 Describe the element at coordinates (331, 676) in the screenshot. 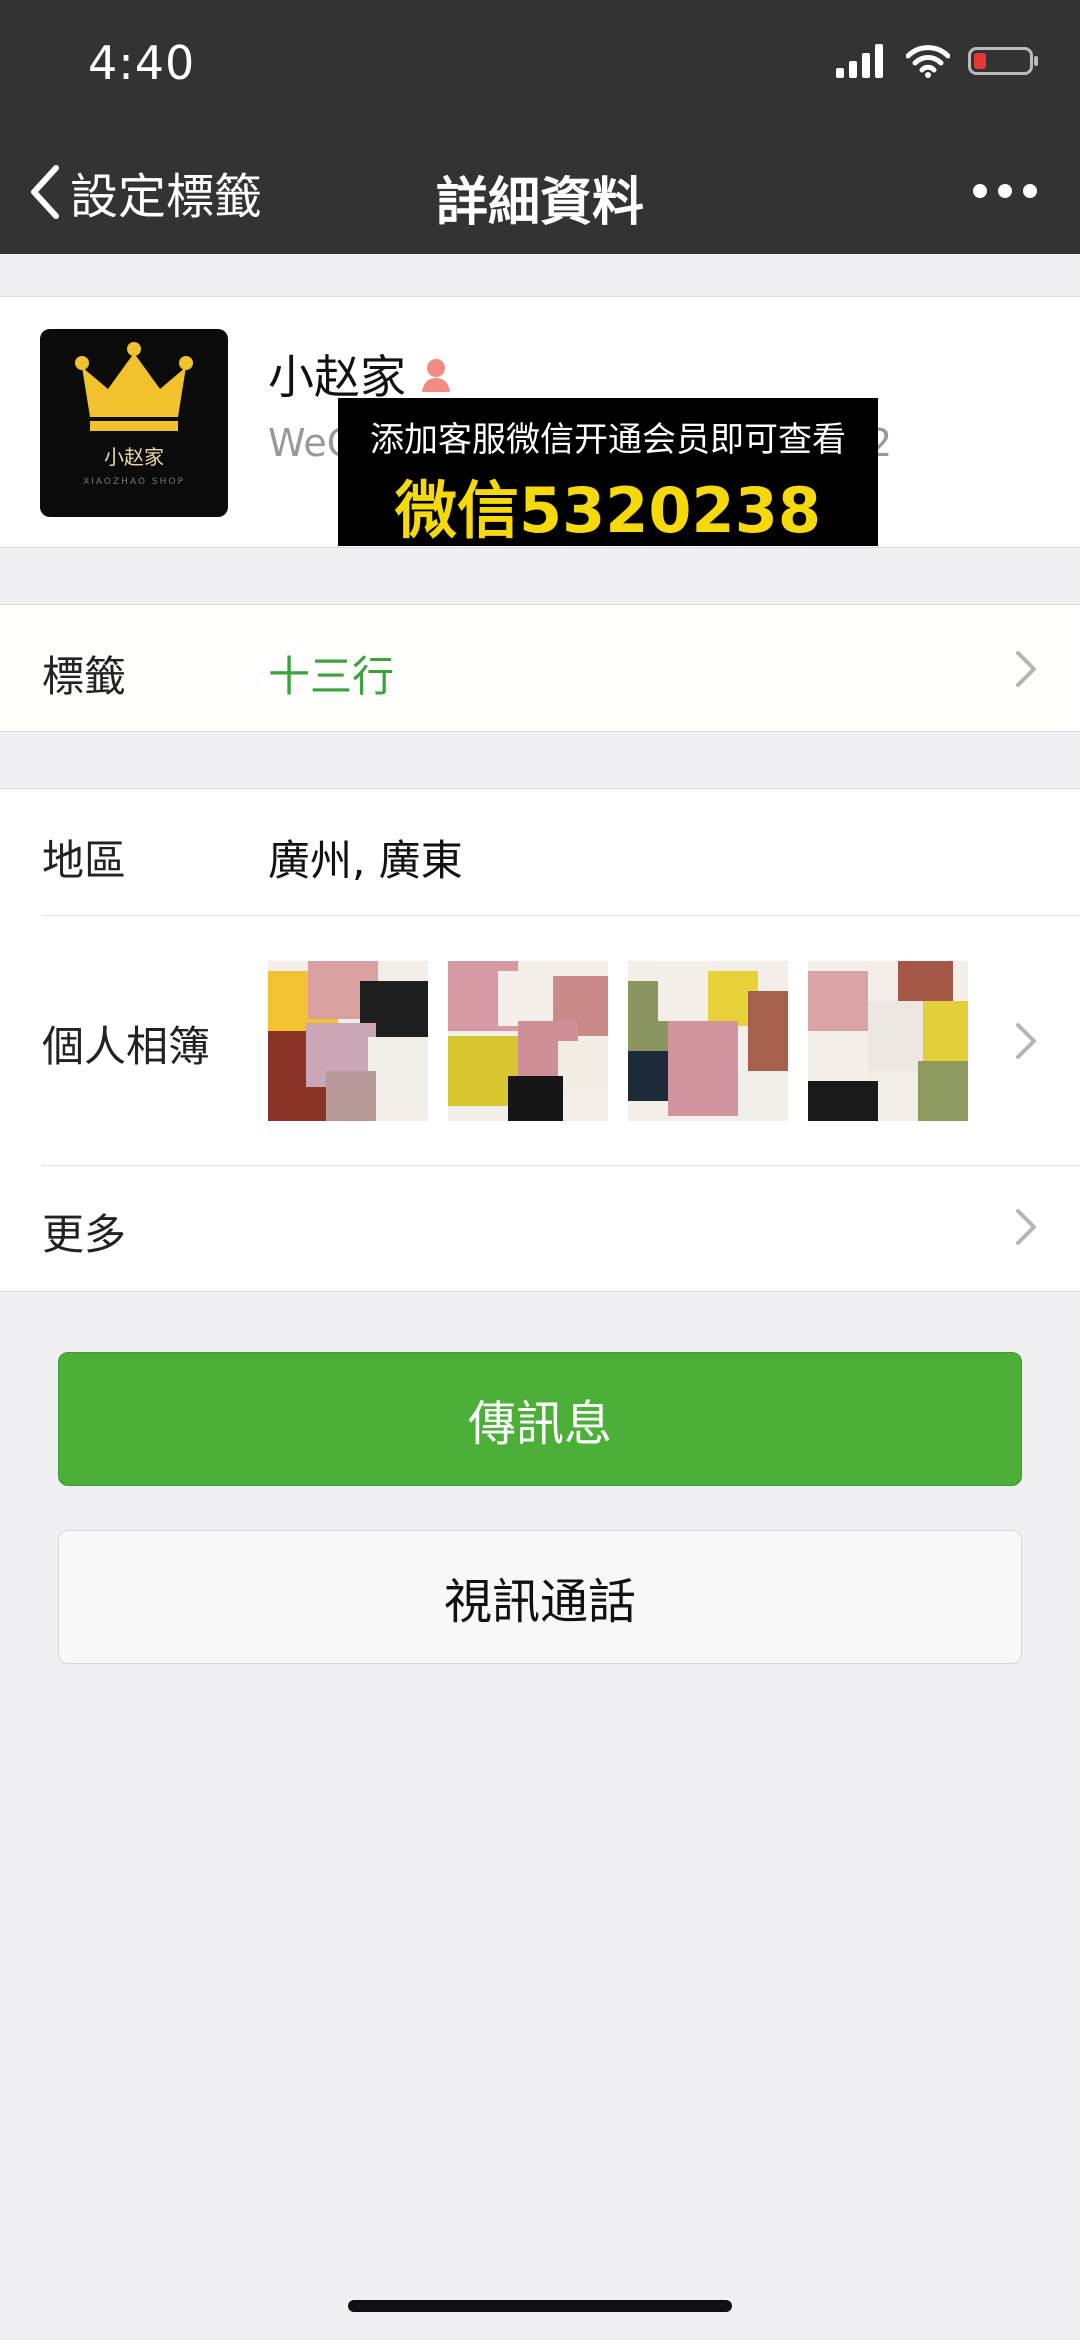

I see `tag-value: 十三行` at that location.